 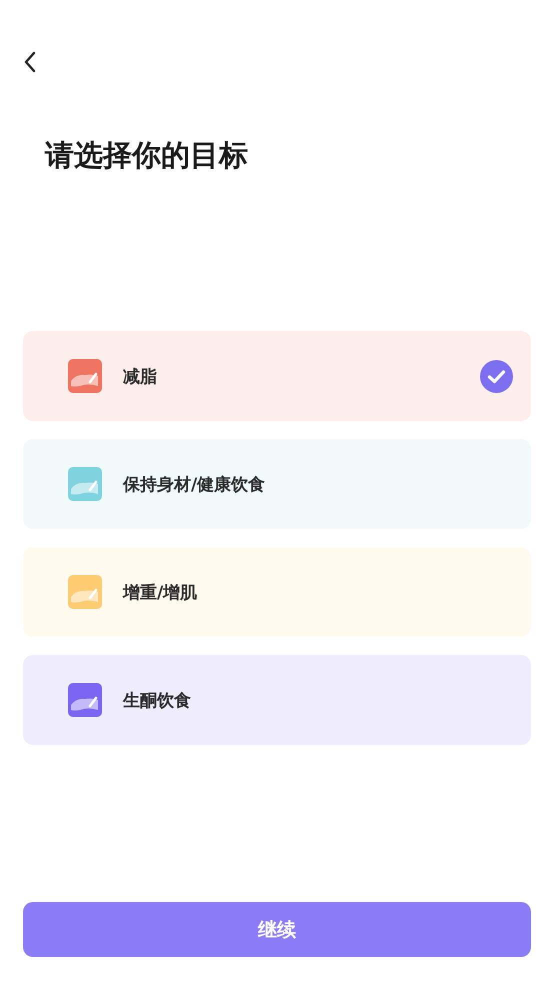 I want to click on back-icon, so click(x=30, y=62).